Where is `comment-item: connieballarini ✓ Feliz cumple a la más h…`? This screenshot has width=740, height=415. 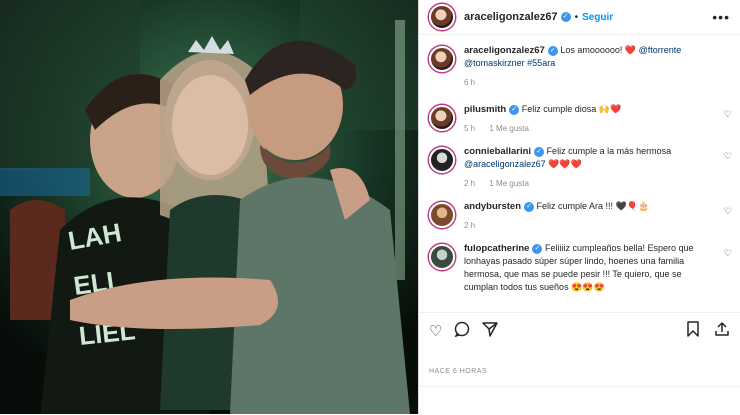
comment-item: connieballarini ✓ Feliz cumple a la más h… is located at coordinates (579, 167).